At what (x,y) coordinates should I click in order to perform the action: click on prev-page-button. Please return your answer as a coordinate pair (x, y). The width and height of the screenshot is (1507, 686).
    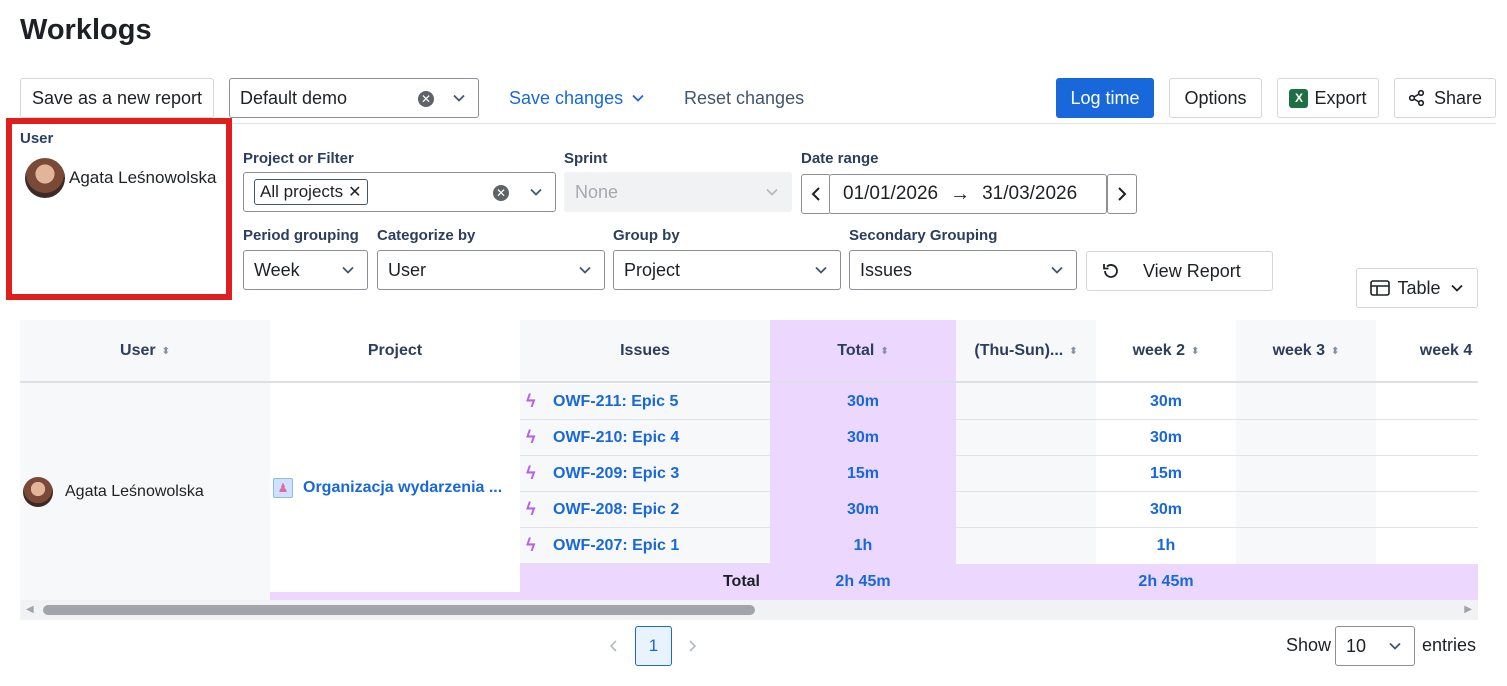
    Looking at the image, I should click on (614, 646).